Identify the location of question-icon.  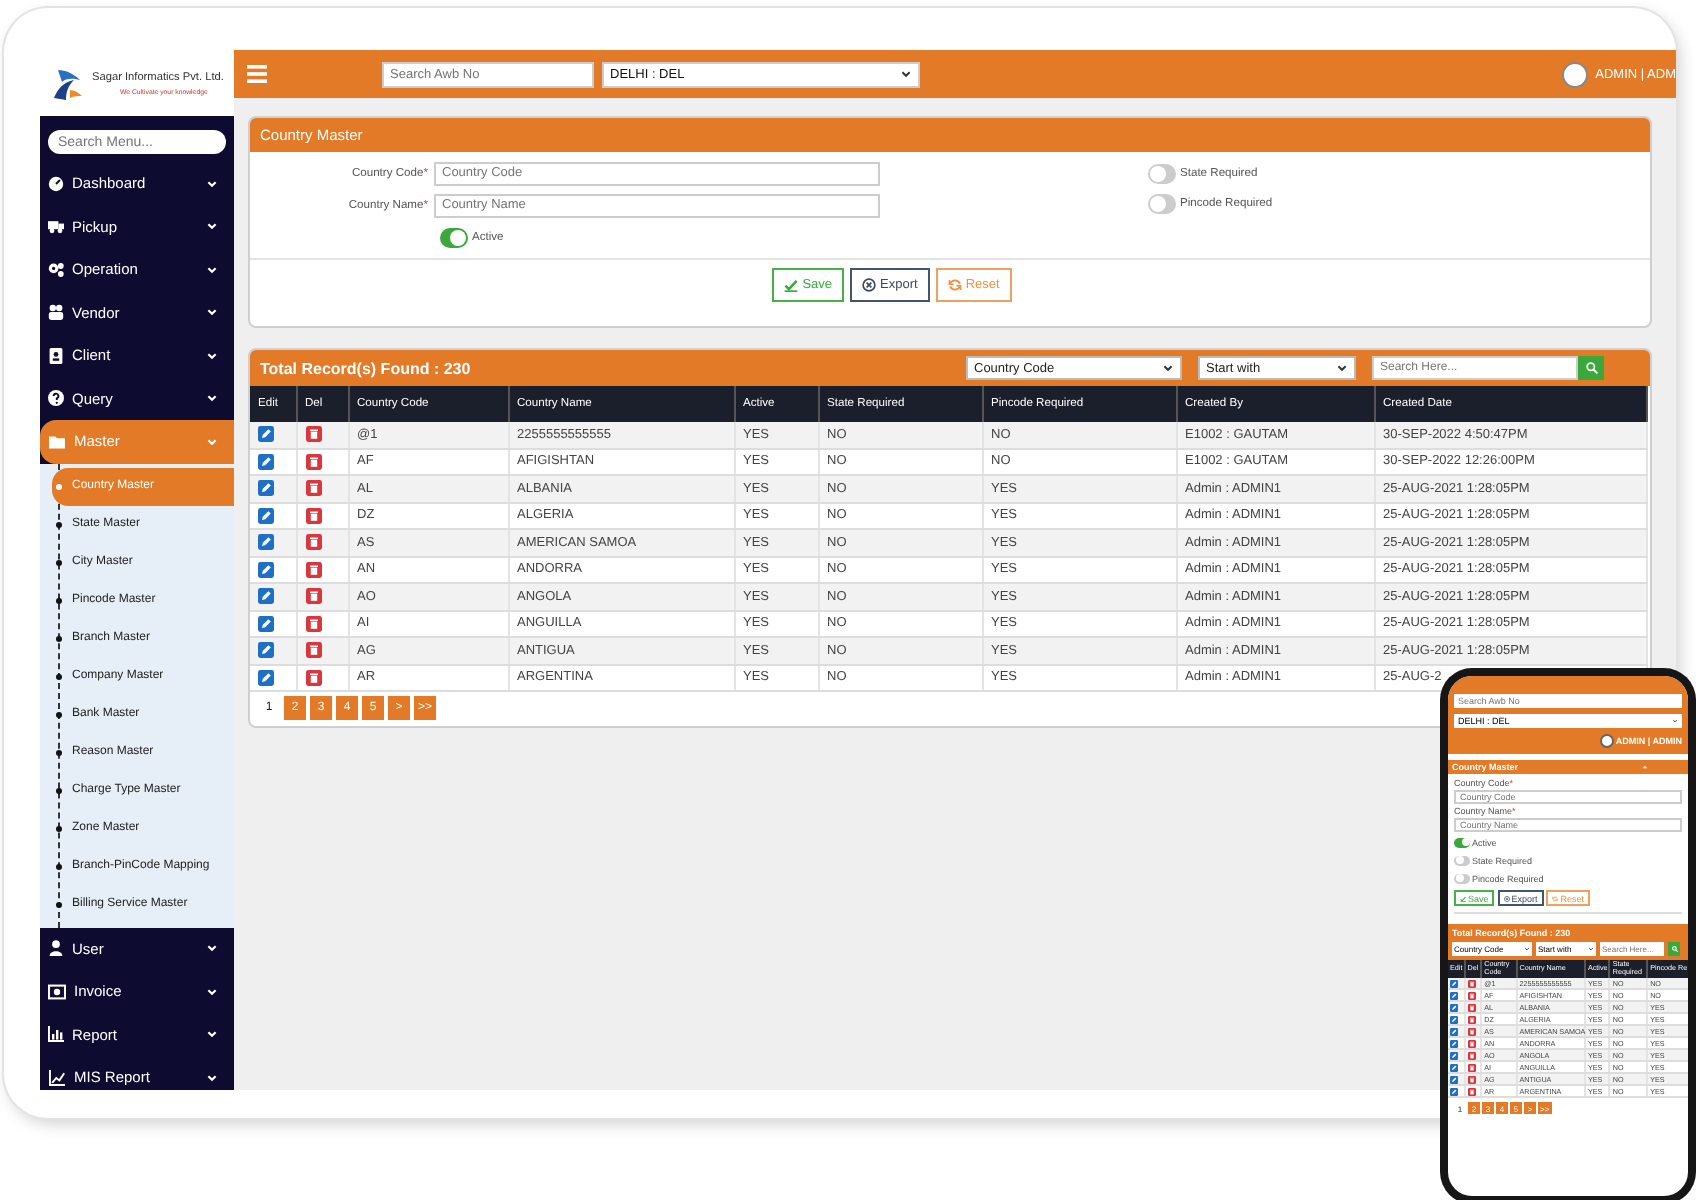
(56, 398).